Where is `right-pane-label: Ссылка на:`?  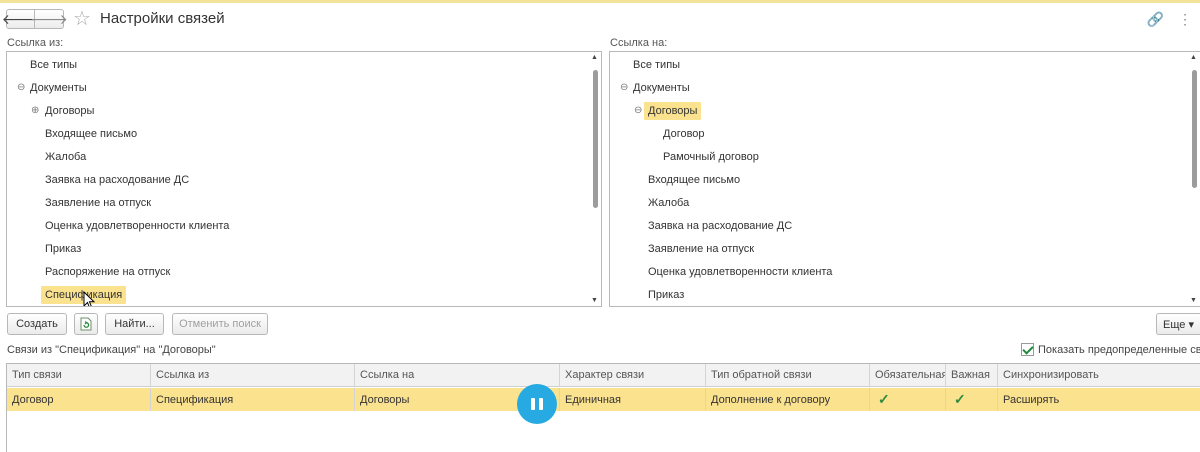
right-pane-label: Ссылка на: is located at coordinates (639, 43).